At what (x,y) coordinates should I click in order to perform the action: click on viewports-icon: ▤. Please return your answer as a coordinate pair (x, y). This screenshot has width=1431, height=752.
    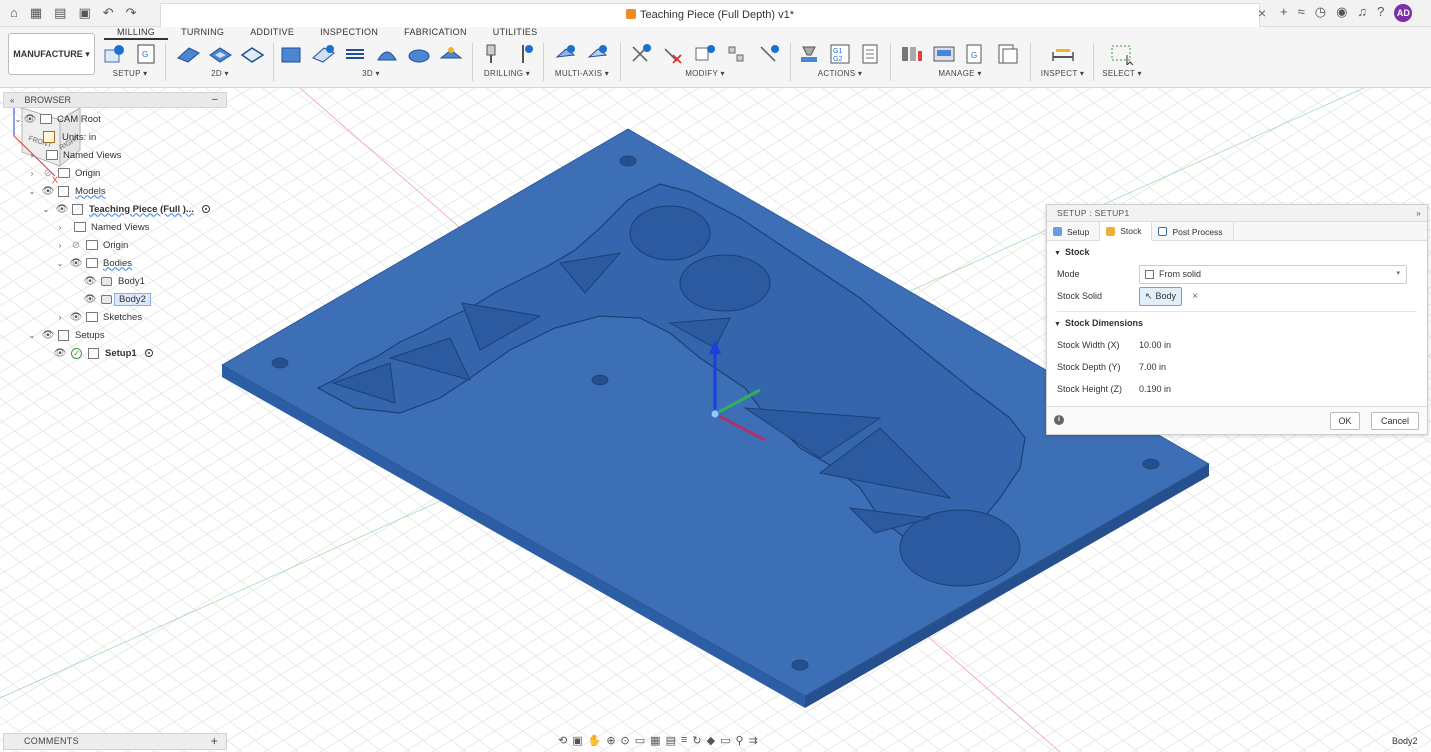
    Looking at the image, I should click on (671, 740).